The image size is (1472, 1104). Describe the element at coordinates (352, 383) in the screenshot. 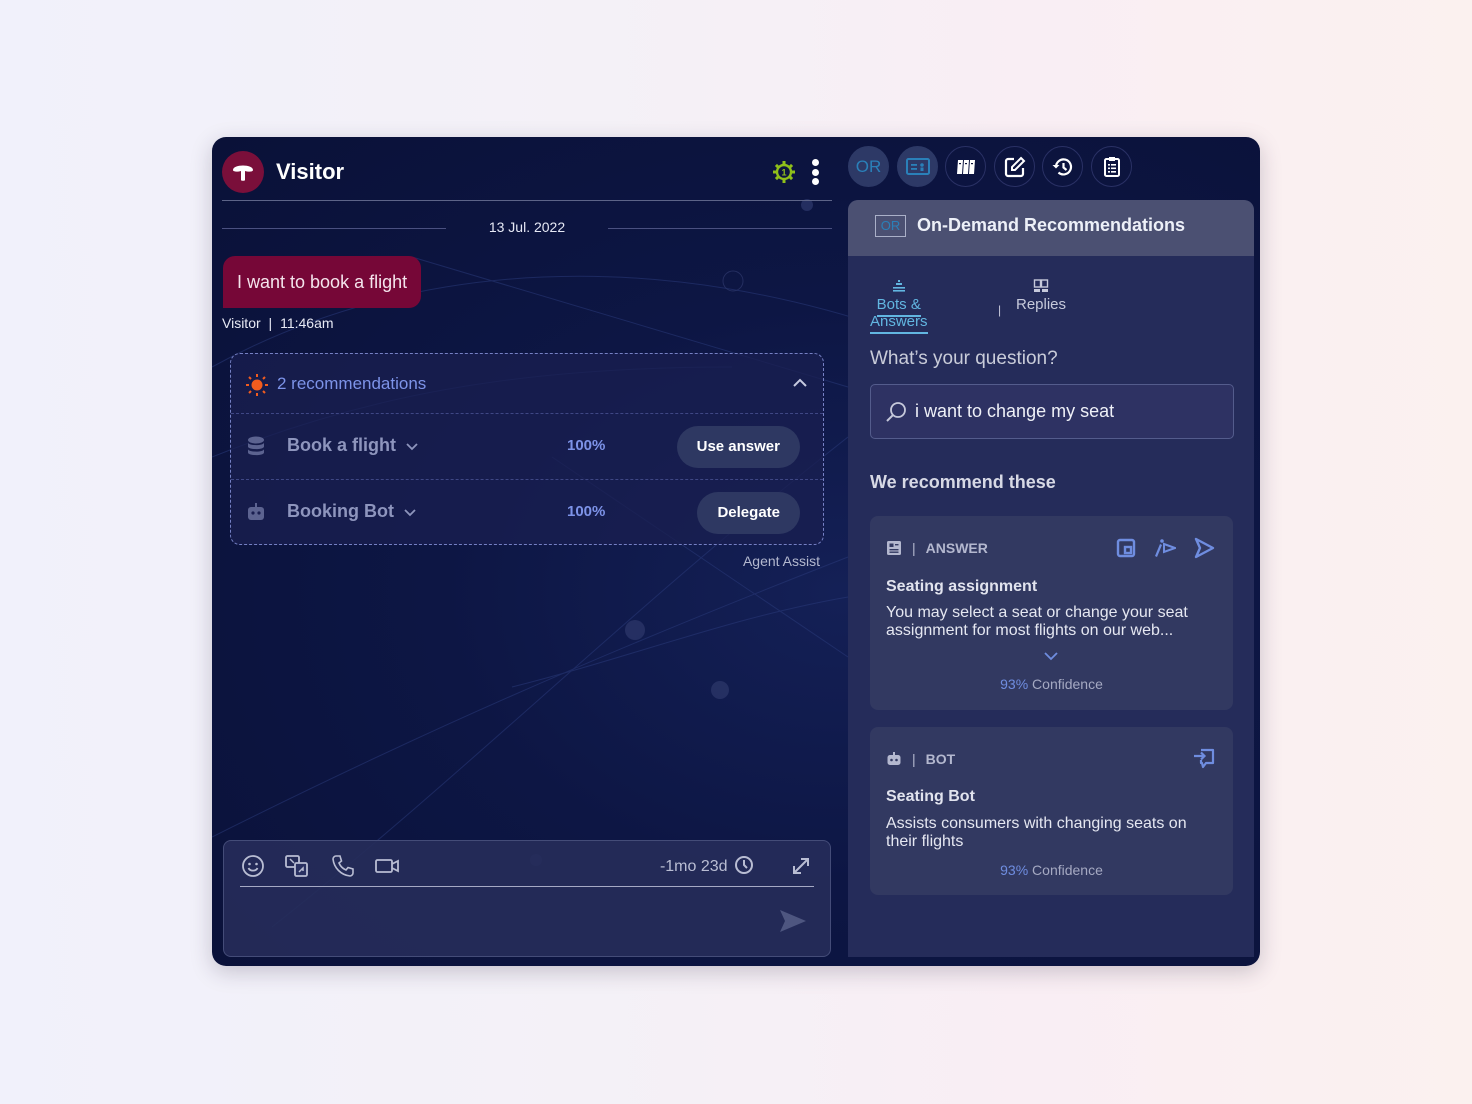

I see `recommendations-count: 2 recommendations` at that location.